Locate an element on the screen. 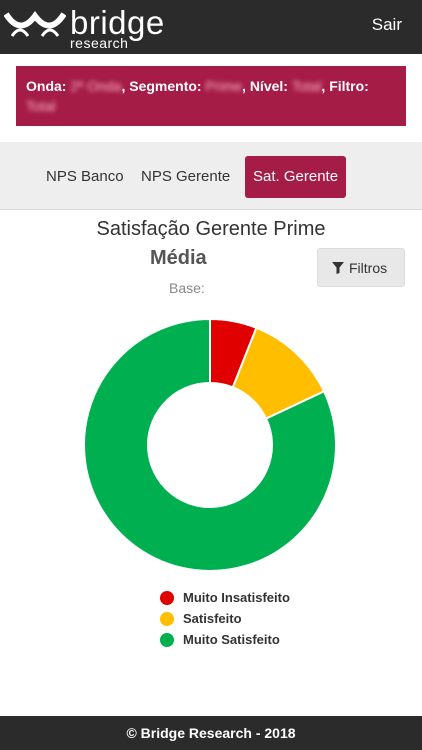 Image resolution: width=422 pixels, height=750 pixels. top-navbar: bridge research Sair is located at coordinates (211, 27).